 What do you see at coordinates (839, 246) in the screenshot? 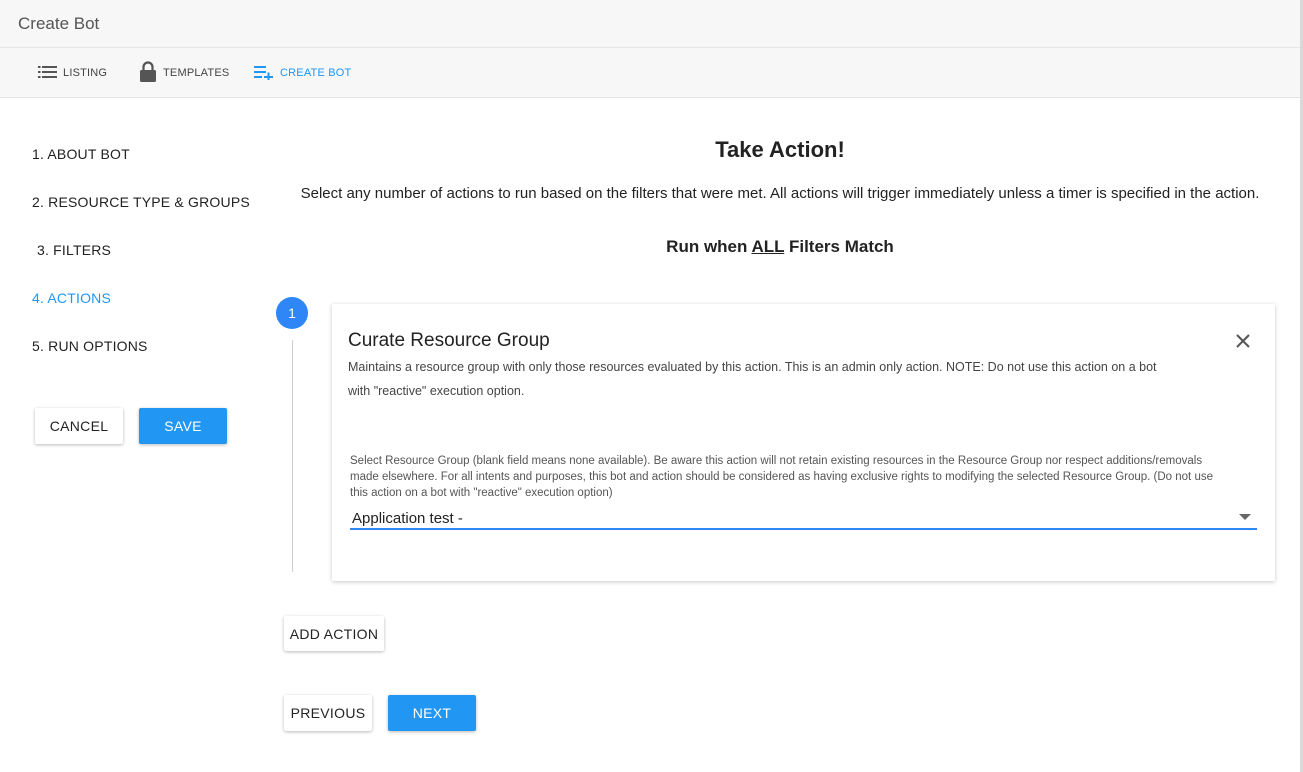
I see `run-condition-suffix: Filters Match` at bounding box center [839, 246].